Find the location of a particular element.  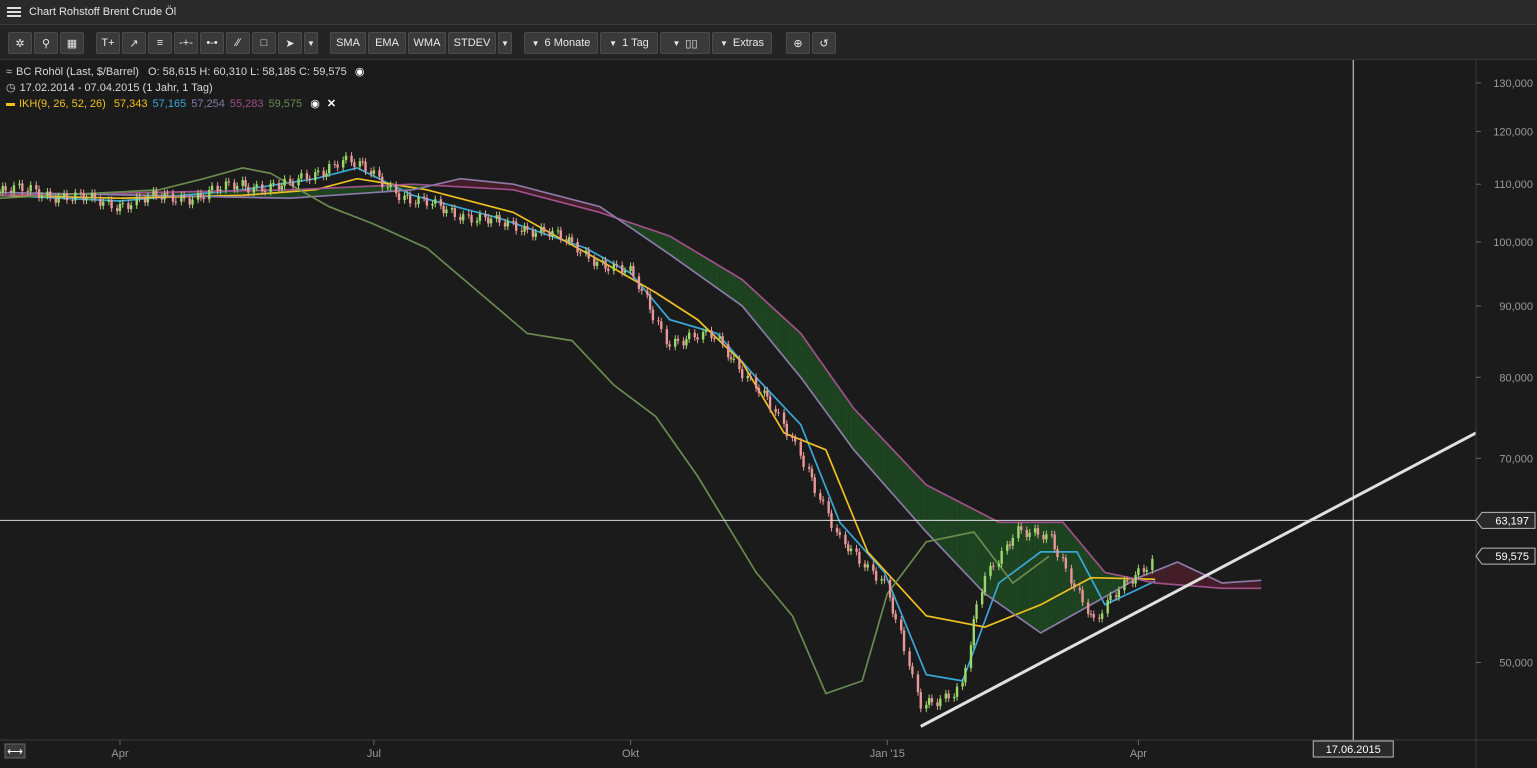

extras-select: ▼ Extras is located at coordinates (742, 43).